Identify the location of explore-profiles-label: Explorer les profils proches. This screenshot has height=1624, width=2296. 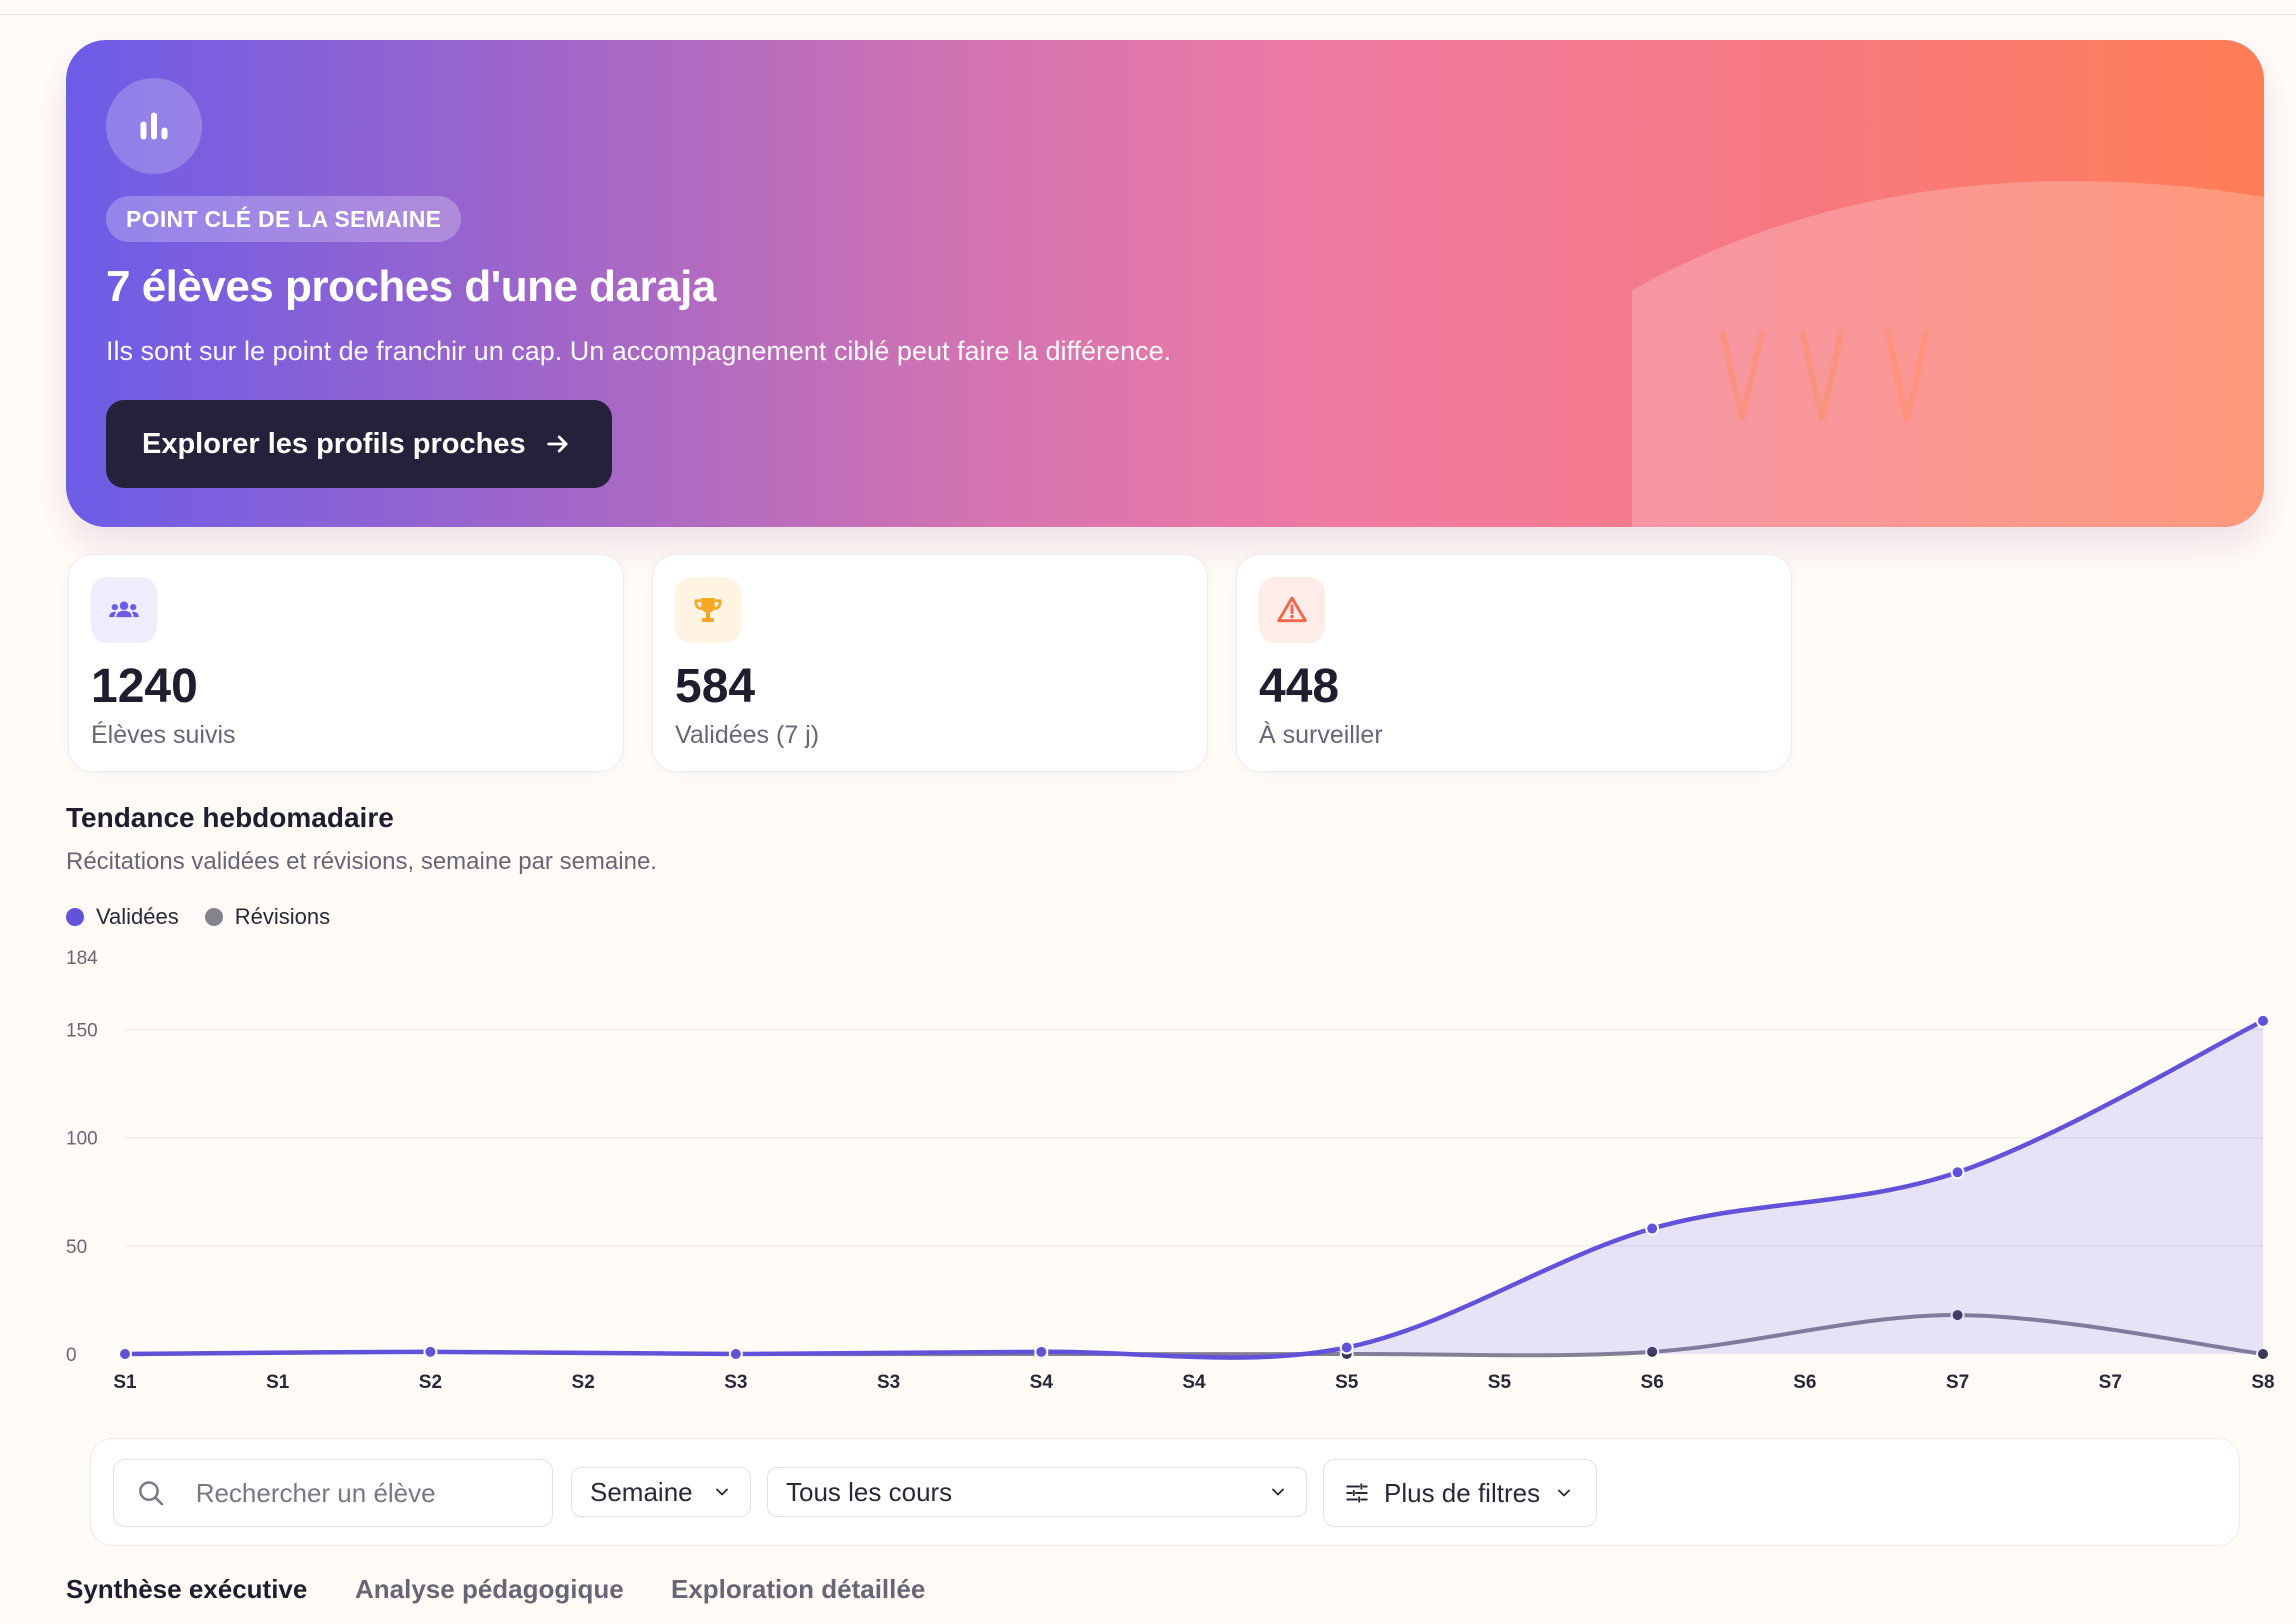
(334, 443).